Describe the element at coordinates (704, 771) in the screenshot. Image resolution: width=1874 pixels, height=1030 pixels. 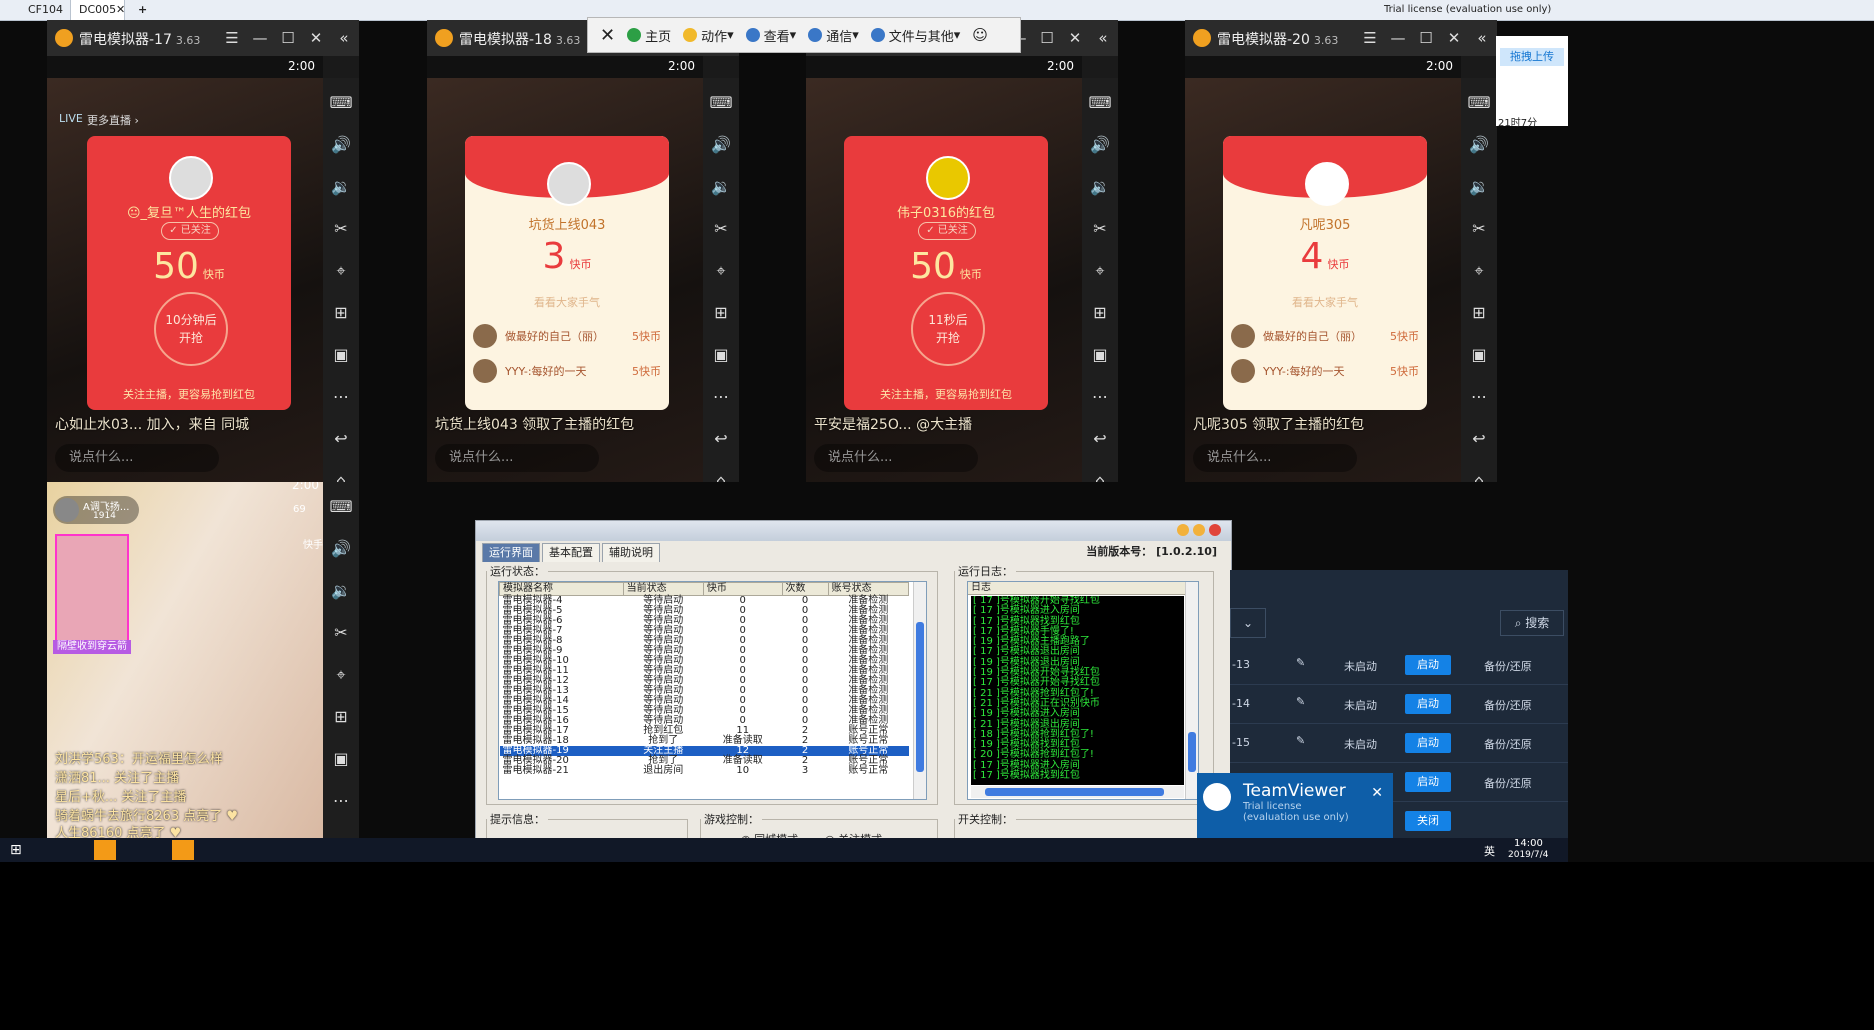
I see `table-row: 雷电模拟器-21 退出房间 10 3 账号正常` at that location.